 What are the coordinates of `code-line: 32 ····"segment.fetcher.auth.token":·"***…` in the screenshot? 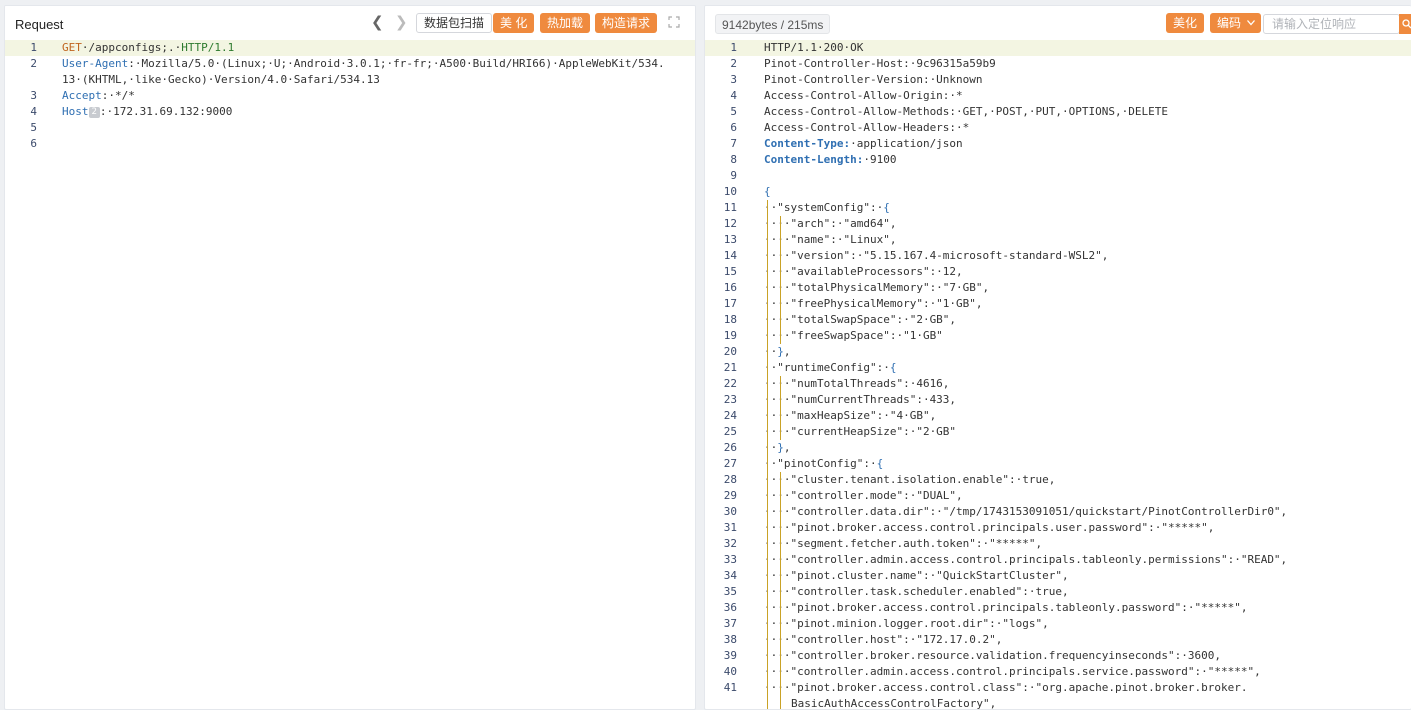 It's located at (1058, 544).